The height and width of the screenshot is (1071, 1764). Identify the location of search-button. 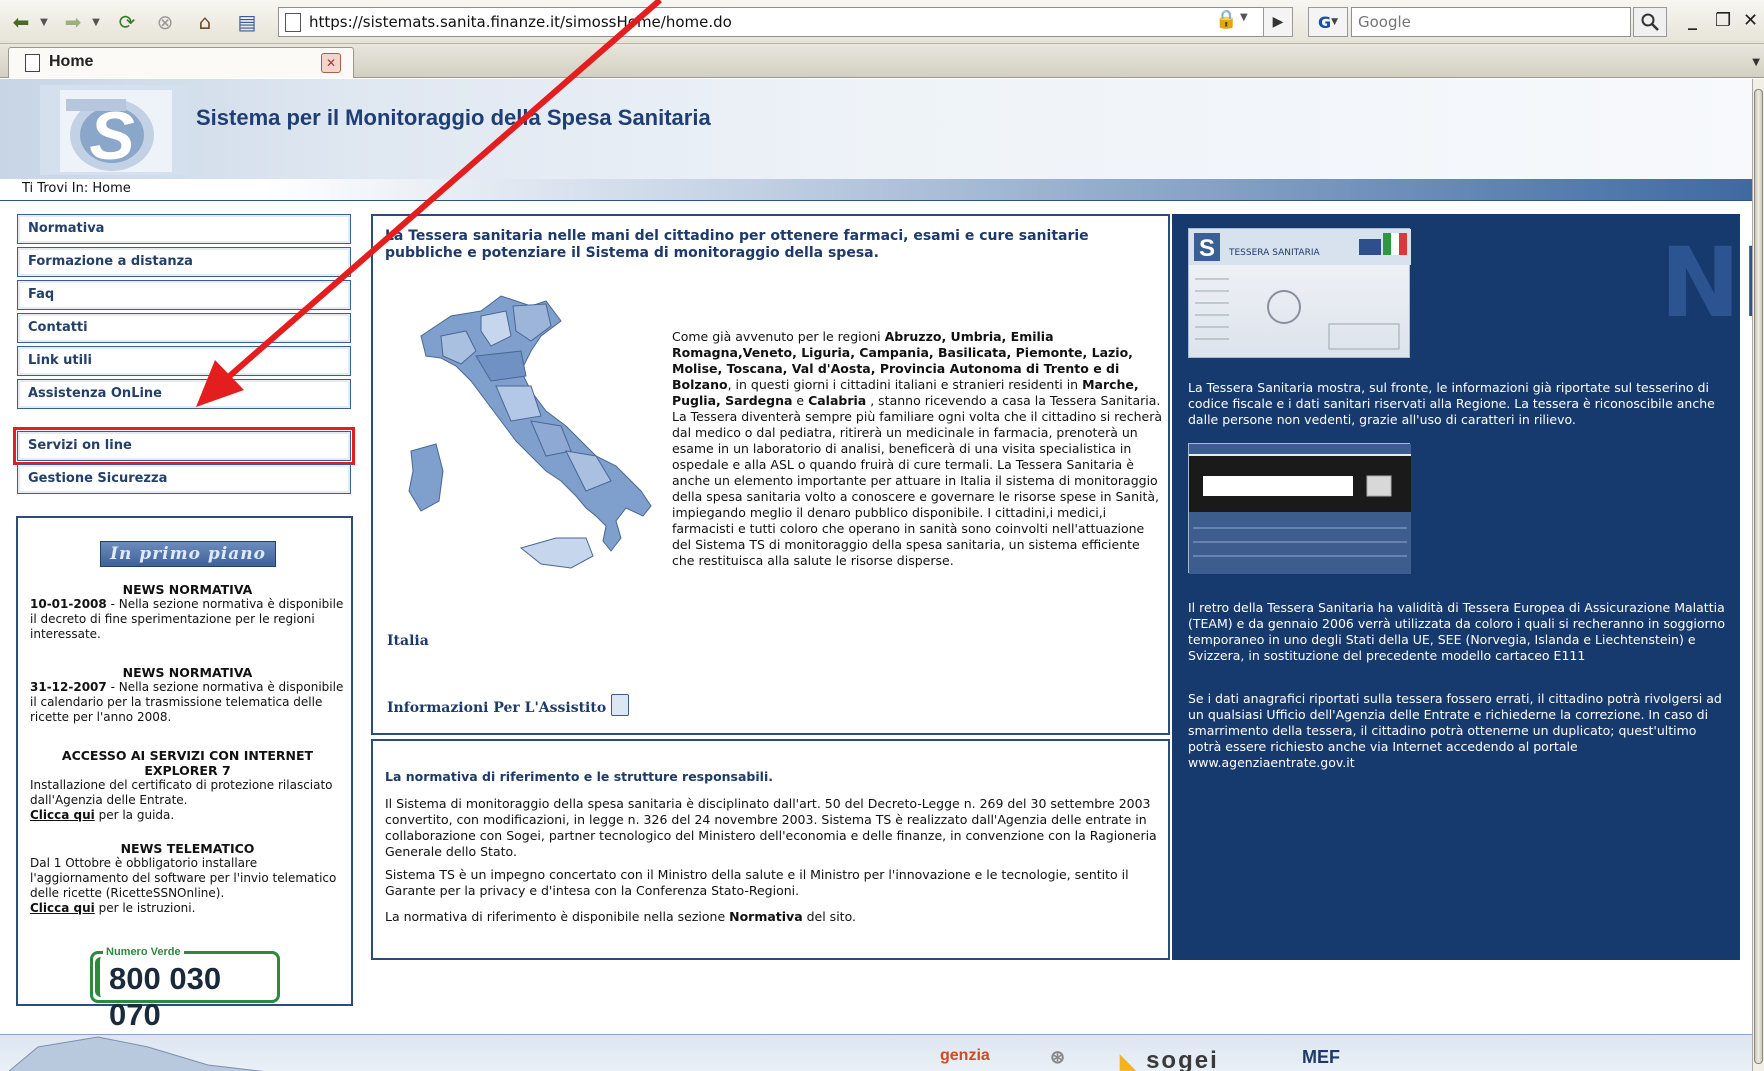
(1650, 22).